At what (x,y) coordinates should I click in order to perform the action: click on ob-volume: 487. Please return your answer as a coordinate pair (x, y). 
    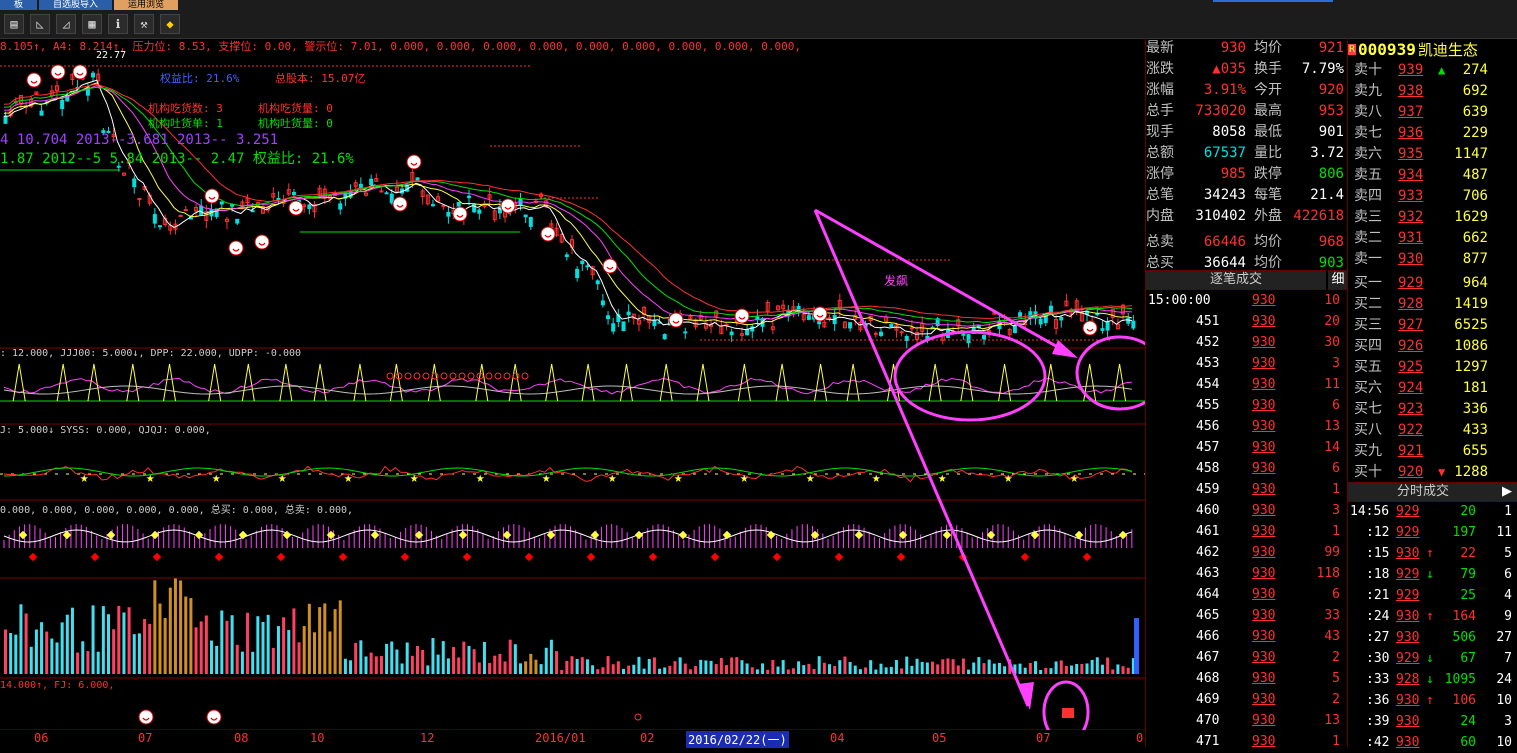
    Looking at the image, I should click on (1475, 175).